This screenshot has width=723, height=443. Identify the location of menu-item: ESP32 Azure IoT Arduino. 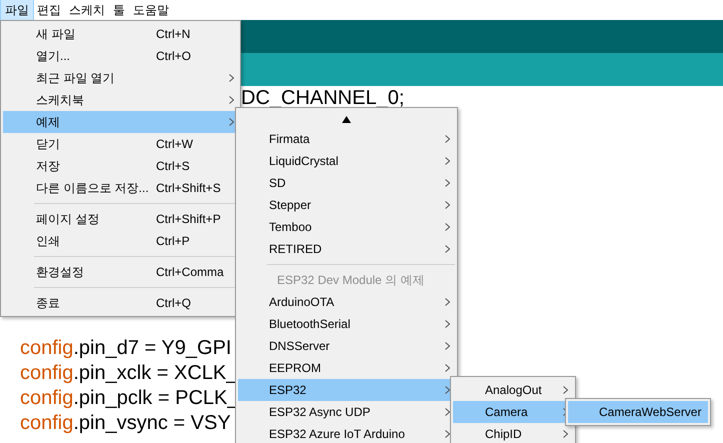
(346, 433).